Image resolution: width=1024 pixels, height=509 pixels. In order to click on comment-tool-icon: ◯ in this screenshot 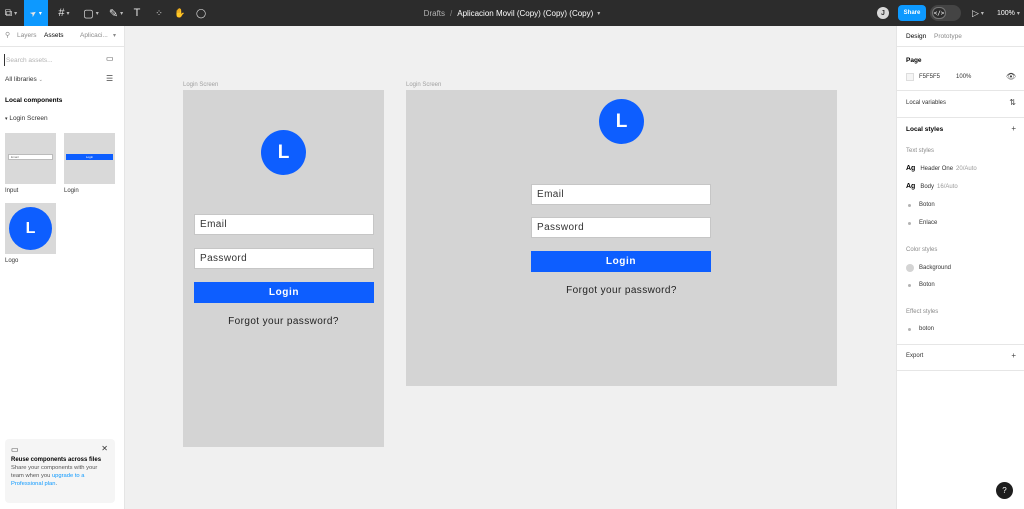, I will do `click(201, 12)`.